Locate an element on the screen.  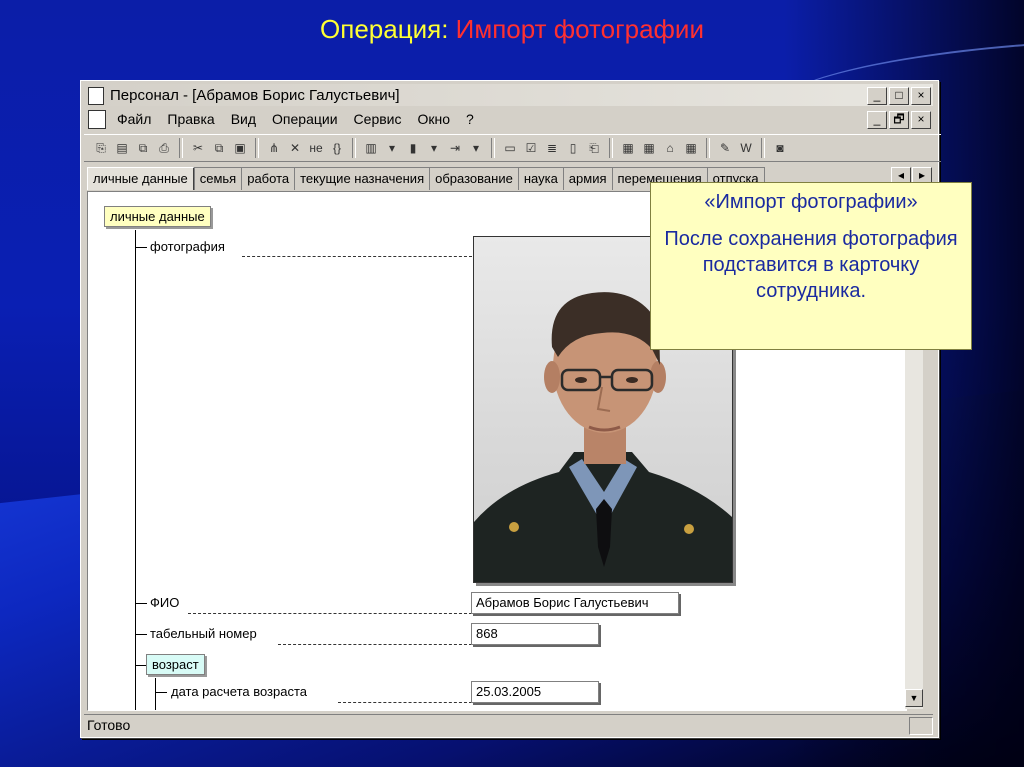
tab-personal: личные данные is located at coordinates (141, 178).